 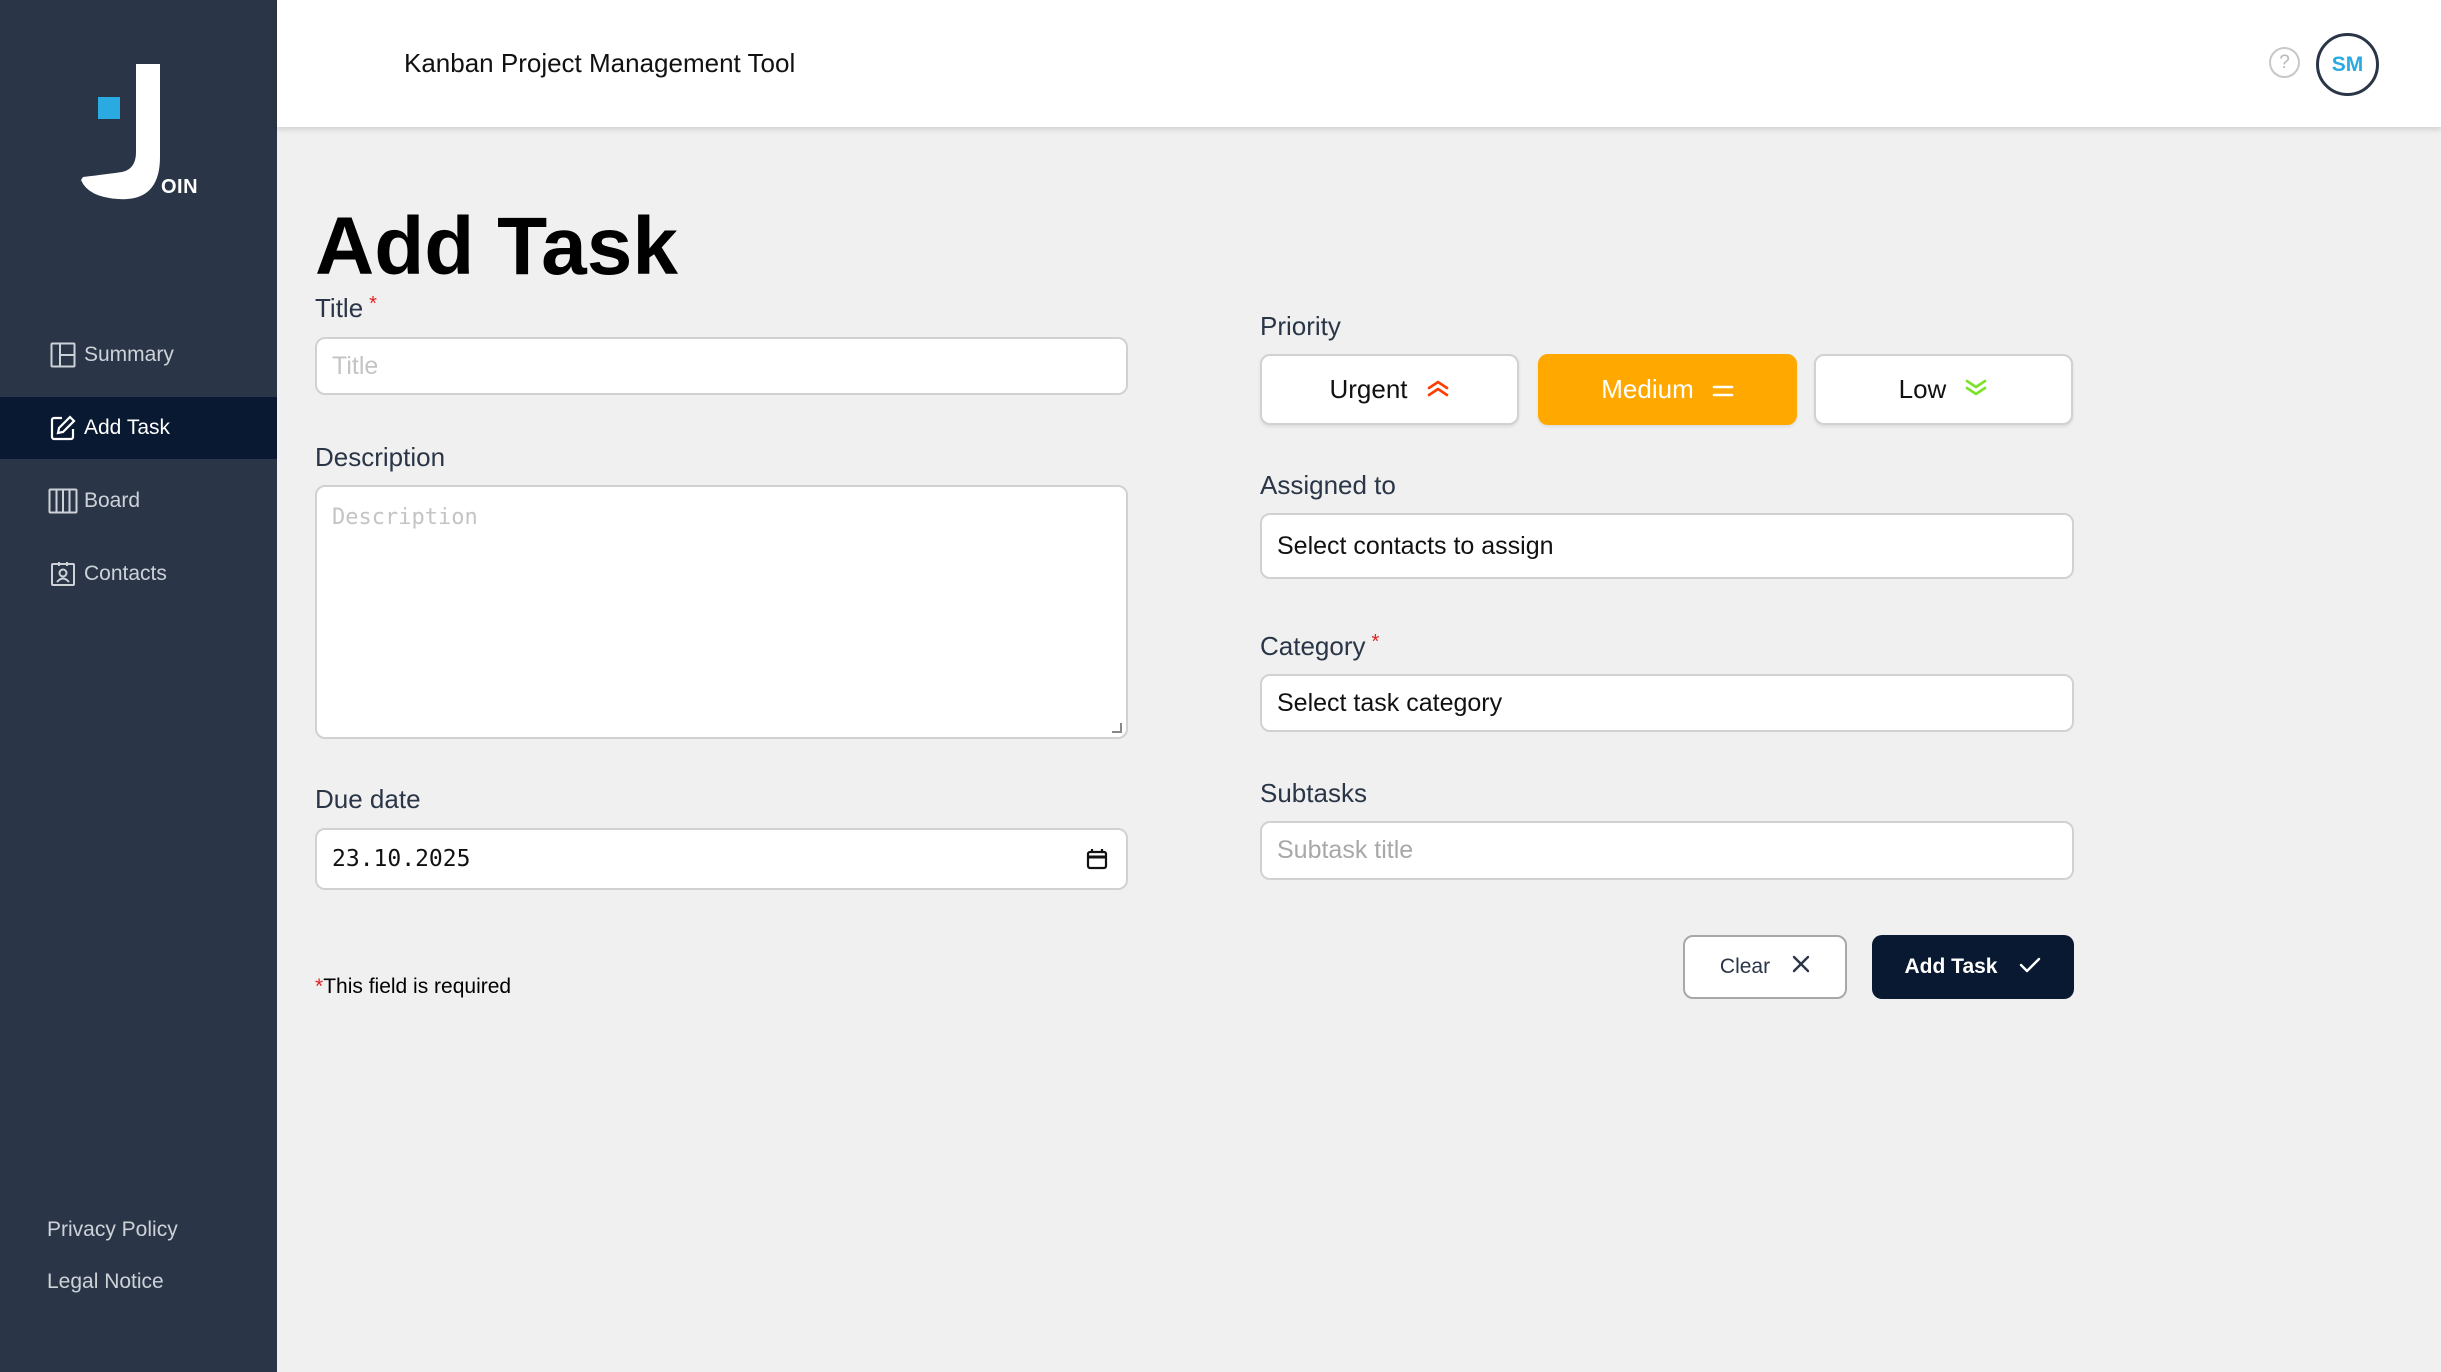 I want to click on category-label-text: Category, so click(x=1313, y=646).